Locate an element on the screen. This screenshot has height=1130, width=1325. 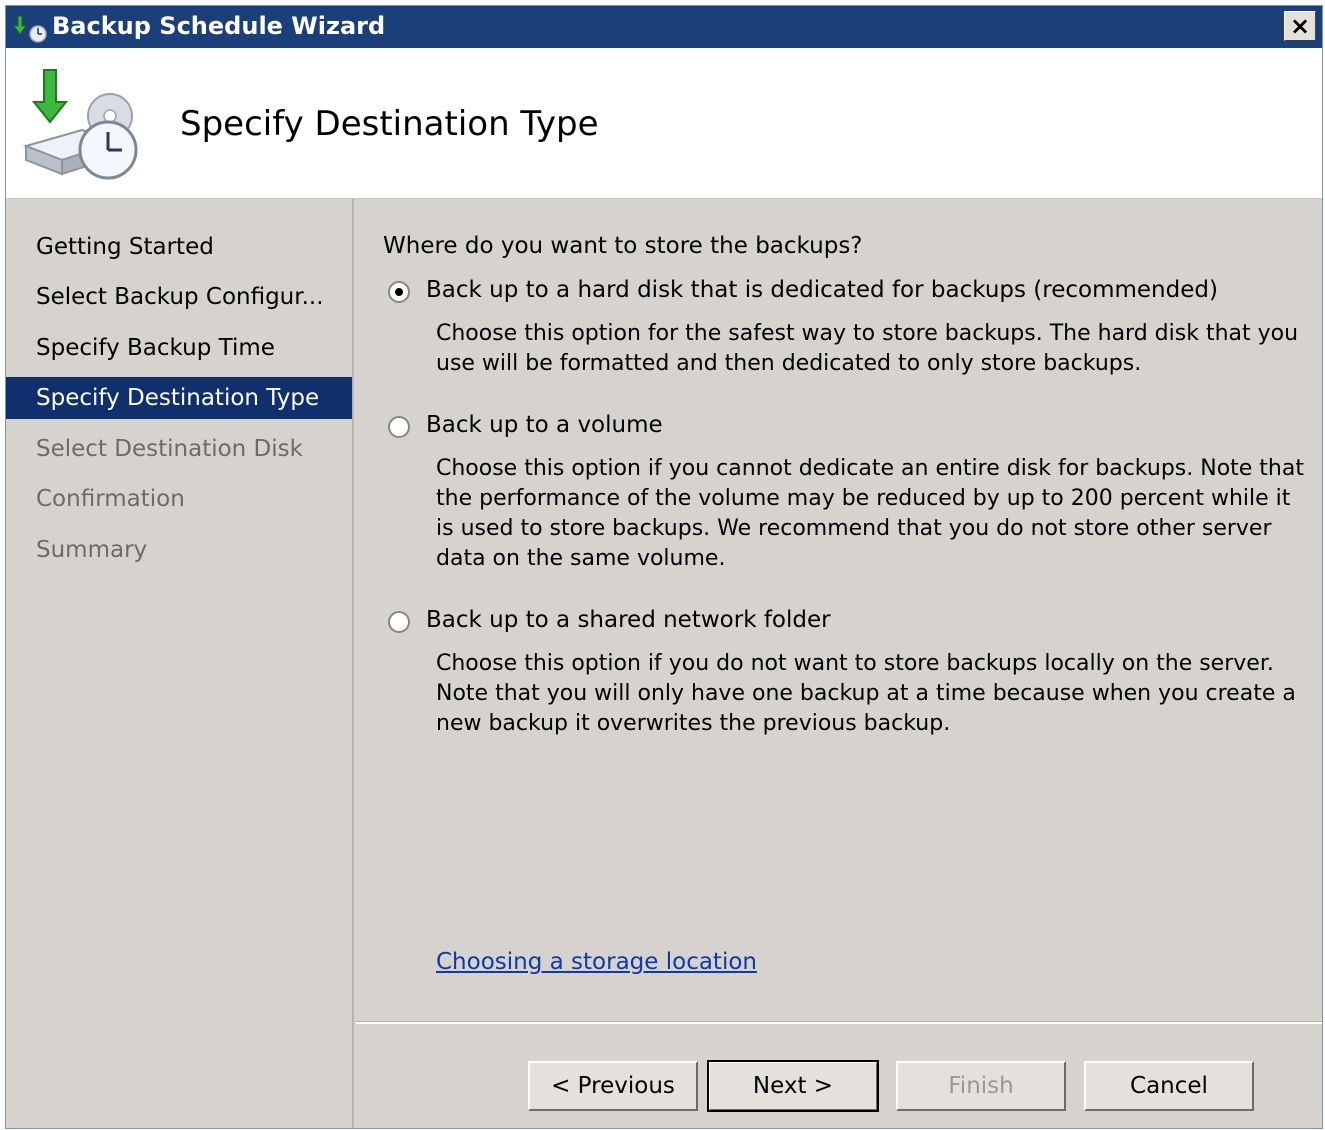
nav-divider is located at coordinates (353, 663).